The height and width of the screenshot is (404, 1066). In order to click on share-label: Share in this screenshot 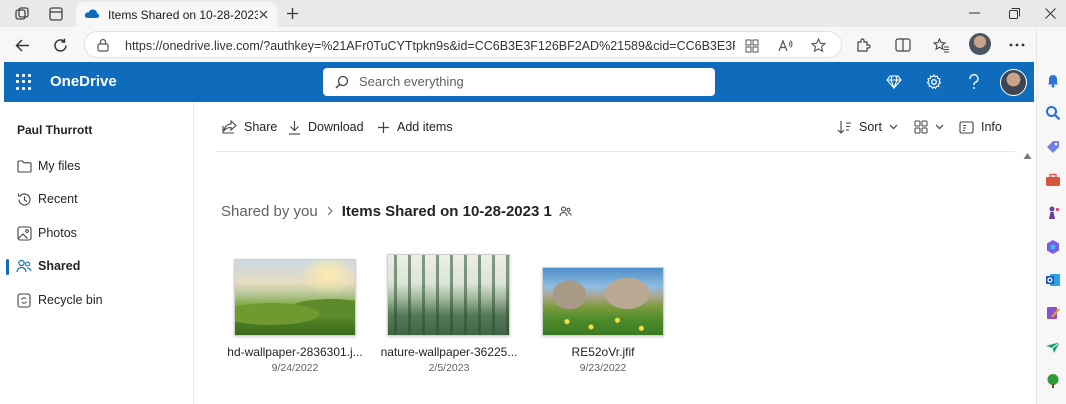, I will do `click(261, 127)`.